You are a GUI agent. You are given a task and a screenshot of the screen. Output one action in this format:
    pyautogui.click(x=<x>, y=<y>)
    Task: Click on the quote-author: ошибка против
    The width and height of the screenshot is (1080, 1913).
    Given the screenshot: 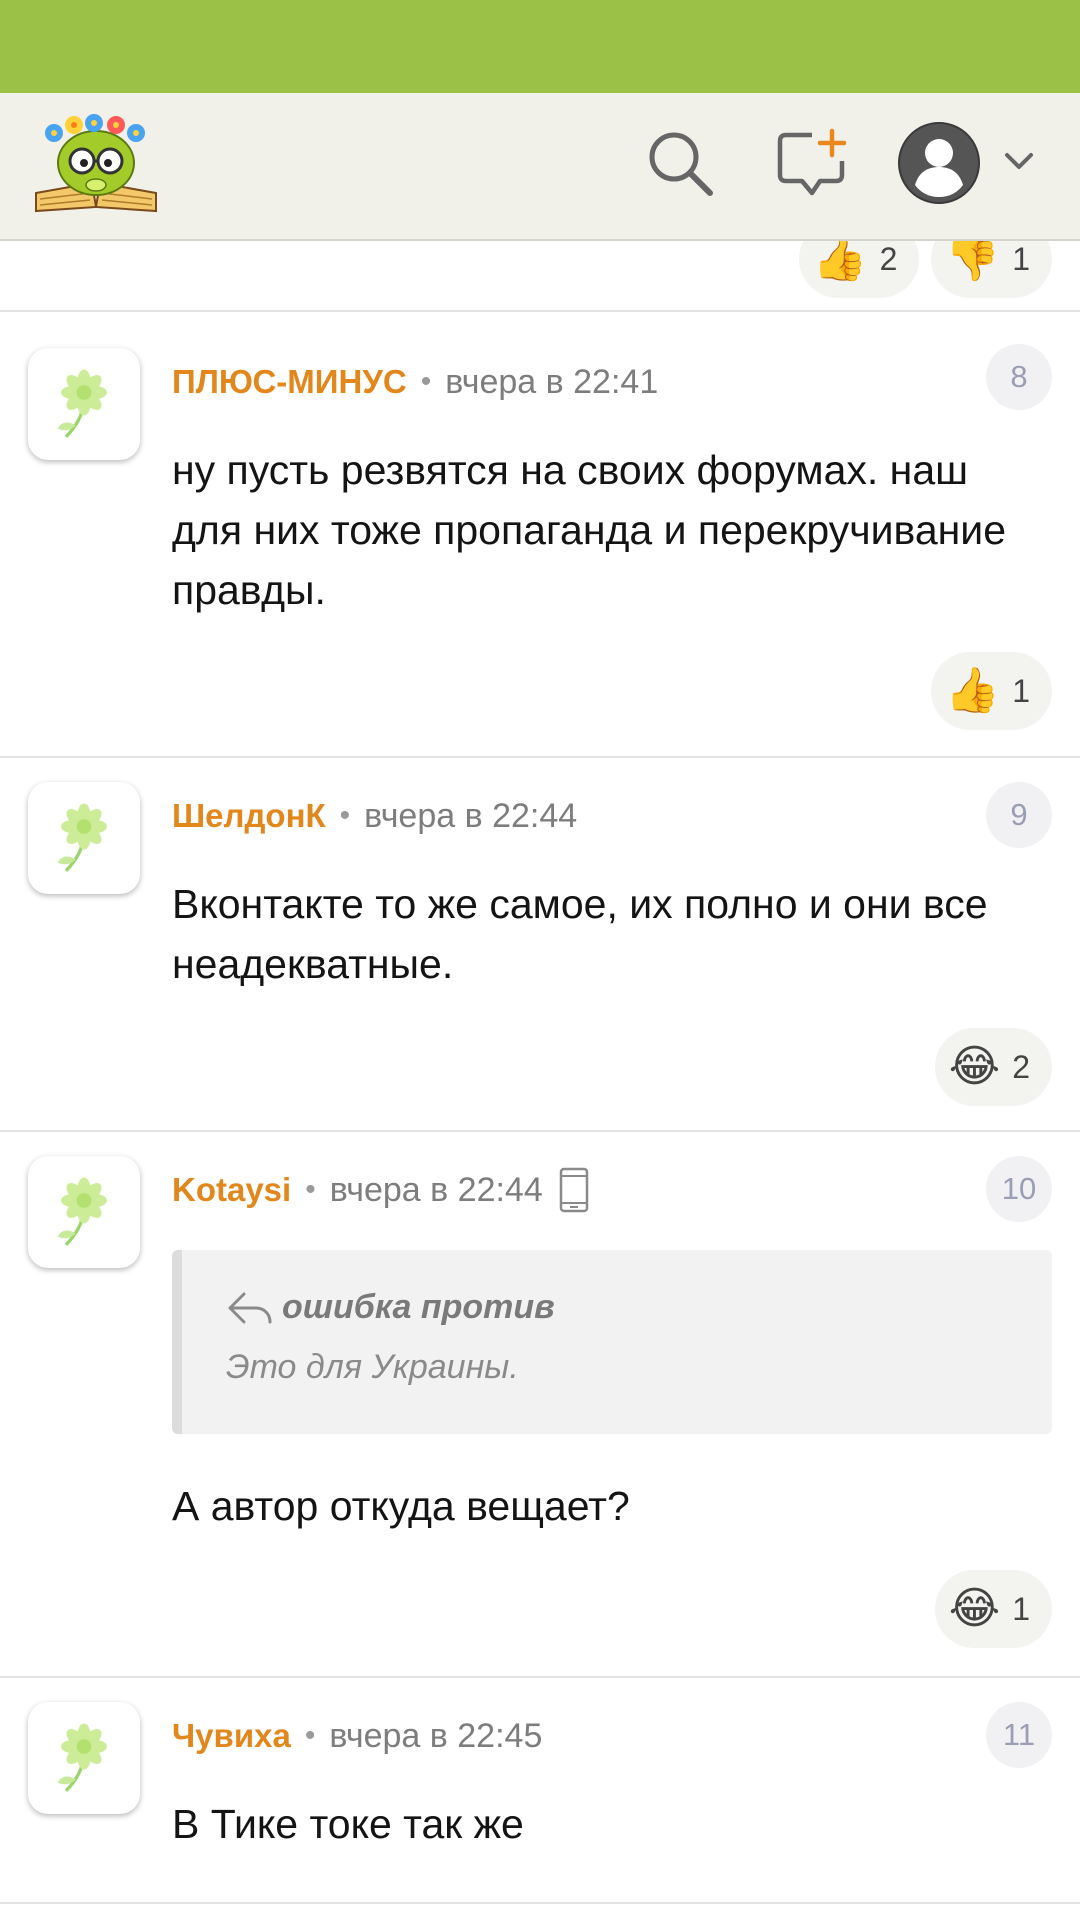 What is the action you would take?
    pyautogui.click(x=418, y=1307)
    